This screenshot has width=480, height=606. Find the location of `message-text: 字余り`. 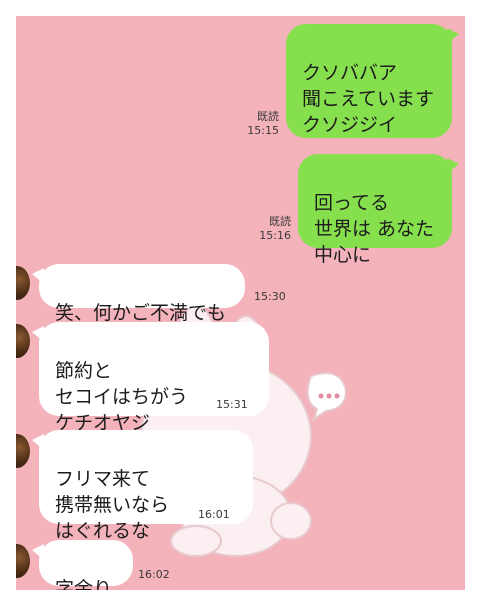

message-text: 字余り is located at coordinates (84, 584).